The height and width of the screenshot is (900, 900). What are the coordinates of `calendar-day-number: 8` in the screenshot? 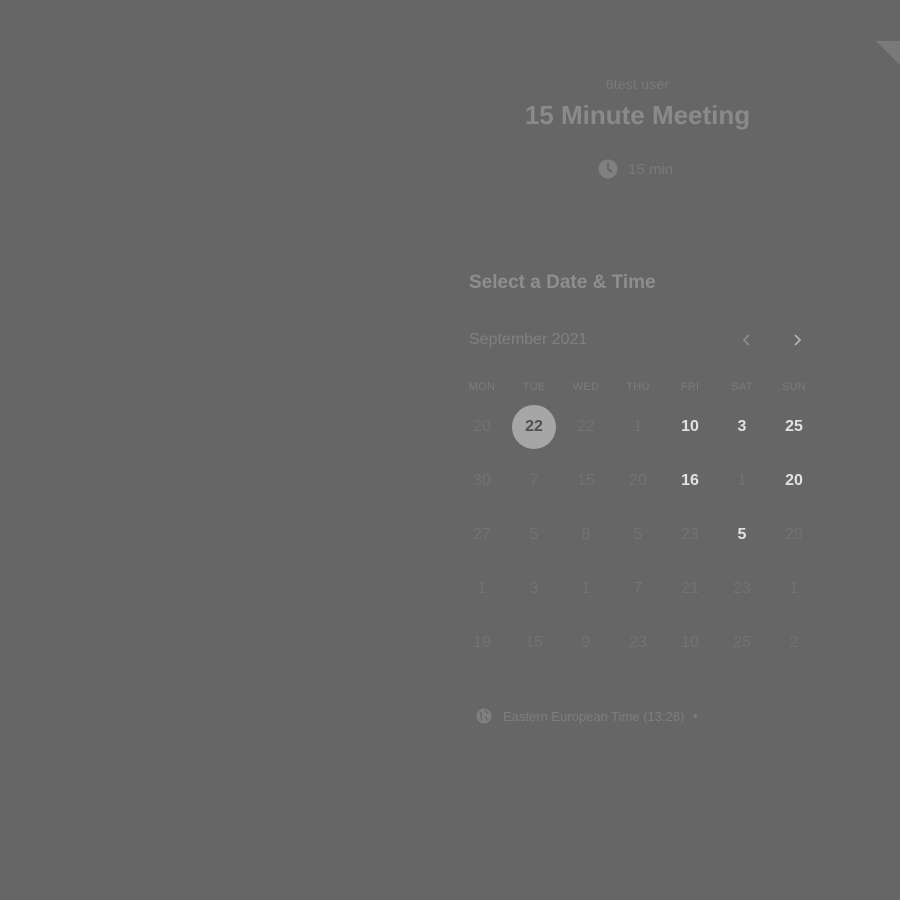 It's located at (586, 534).